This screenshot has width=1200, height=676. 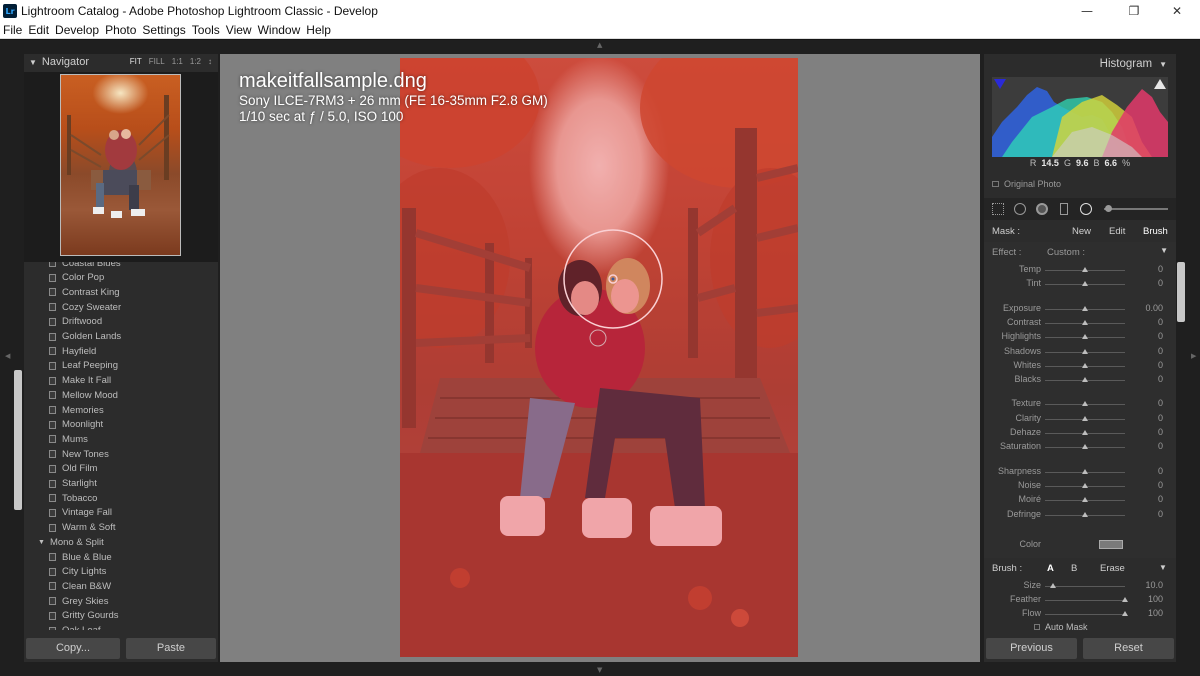 What do you see at coordinates (121, 337) in the screenshot?
I see `preset-item: Golden Lands` at bounding box center [121, 337].